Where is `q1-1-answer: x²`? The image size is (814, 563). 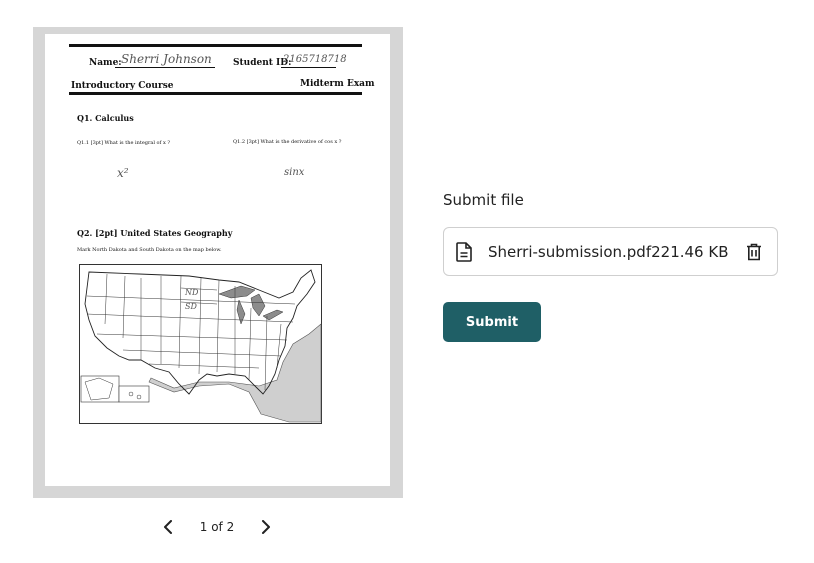 q1-1-answer: x² is located at coordinates (123, 173).